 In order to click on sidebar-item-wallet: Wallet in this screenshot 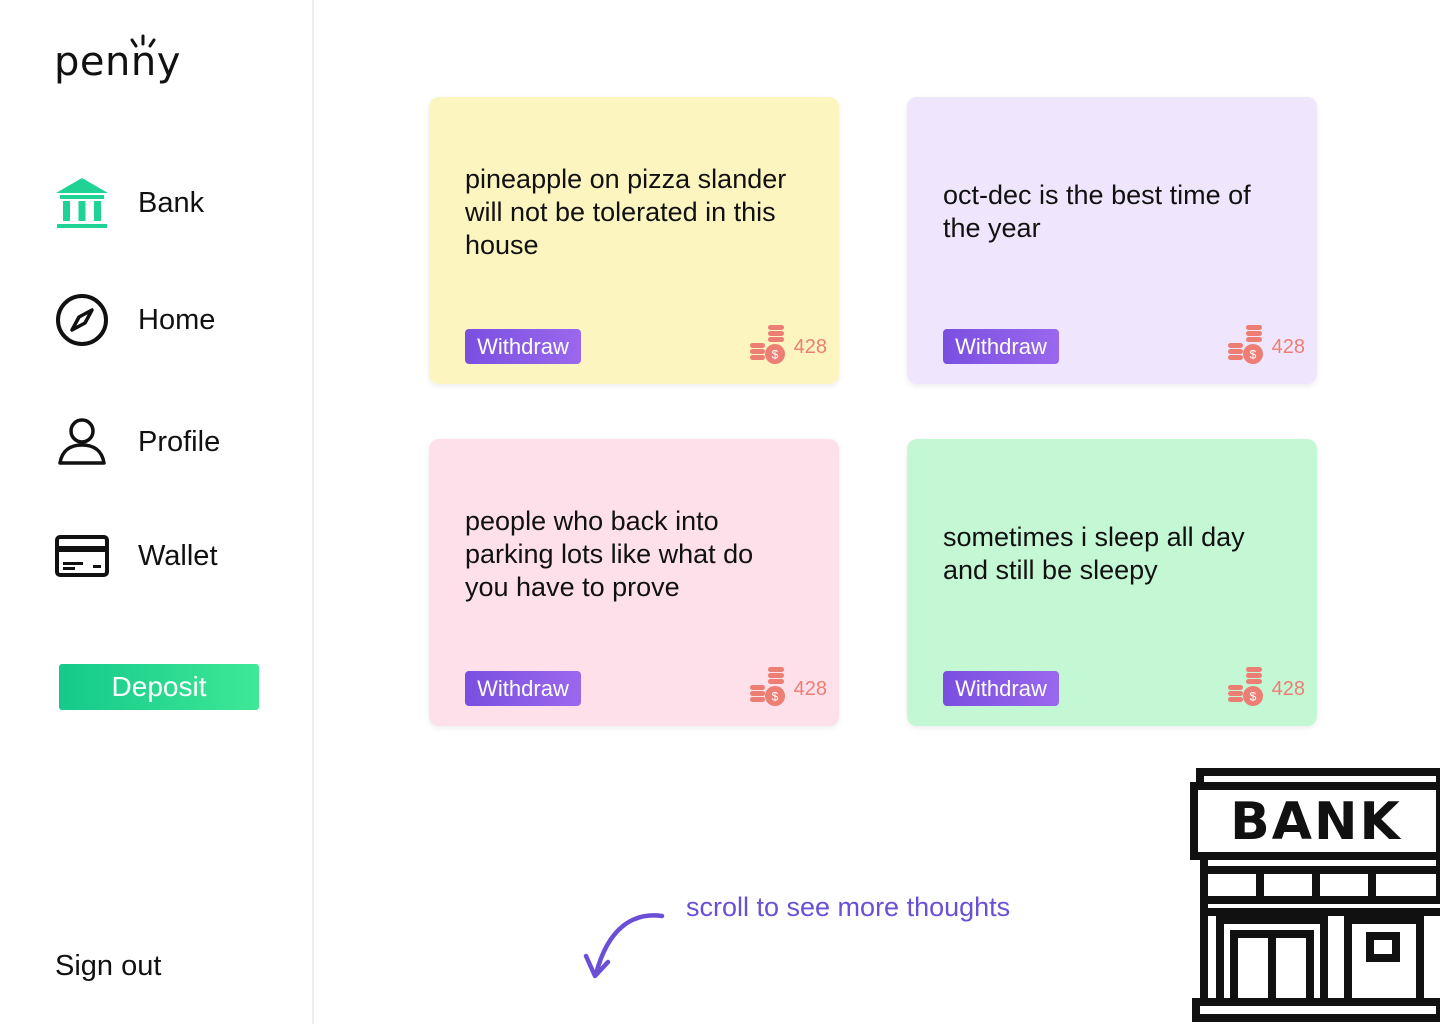, I will do `click(136, 556)`.